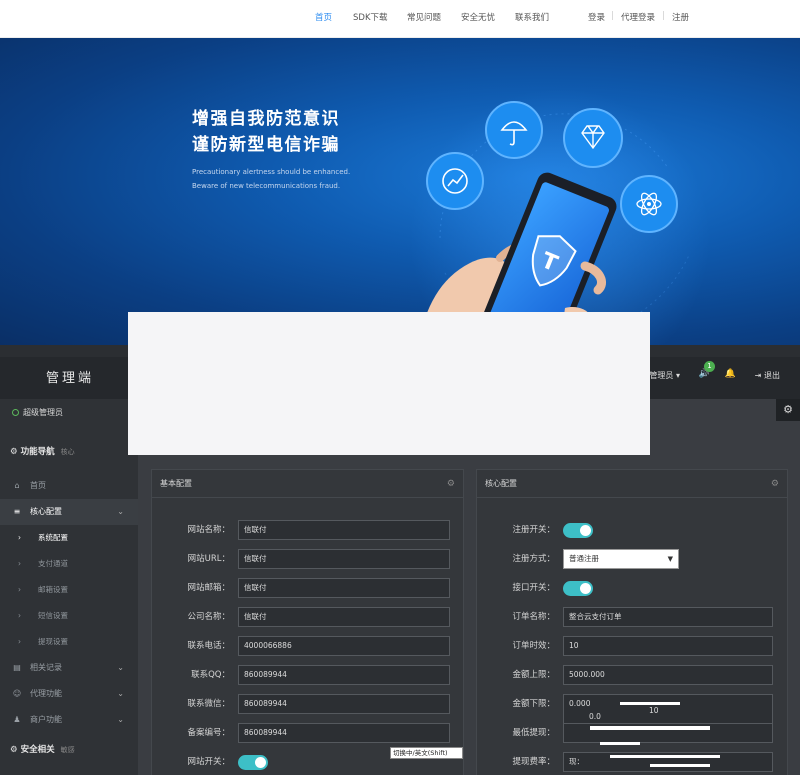 The width and height of the screenshot is (800, 775). I want to click on basic-config-header: 基本配置 ⚙, so click(307, 484).